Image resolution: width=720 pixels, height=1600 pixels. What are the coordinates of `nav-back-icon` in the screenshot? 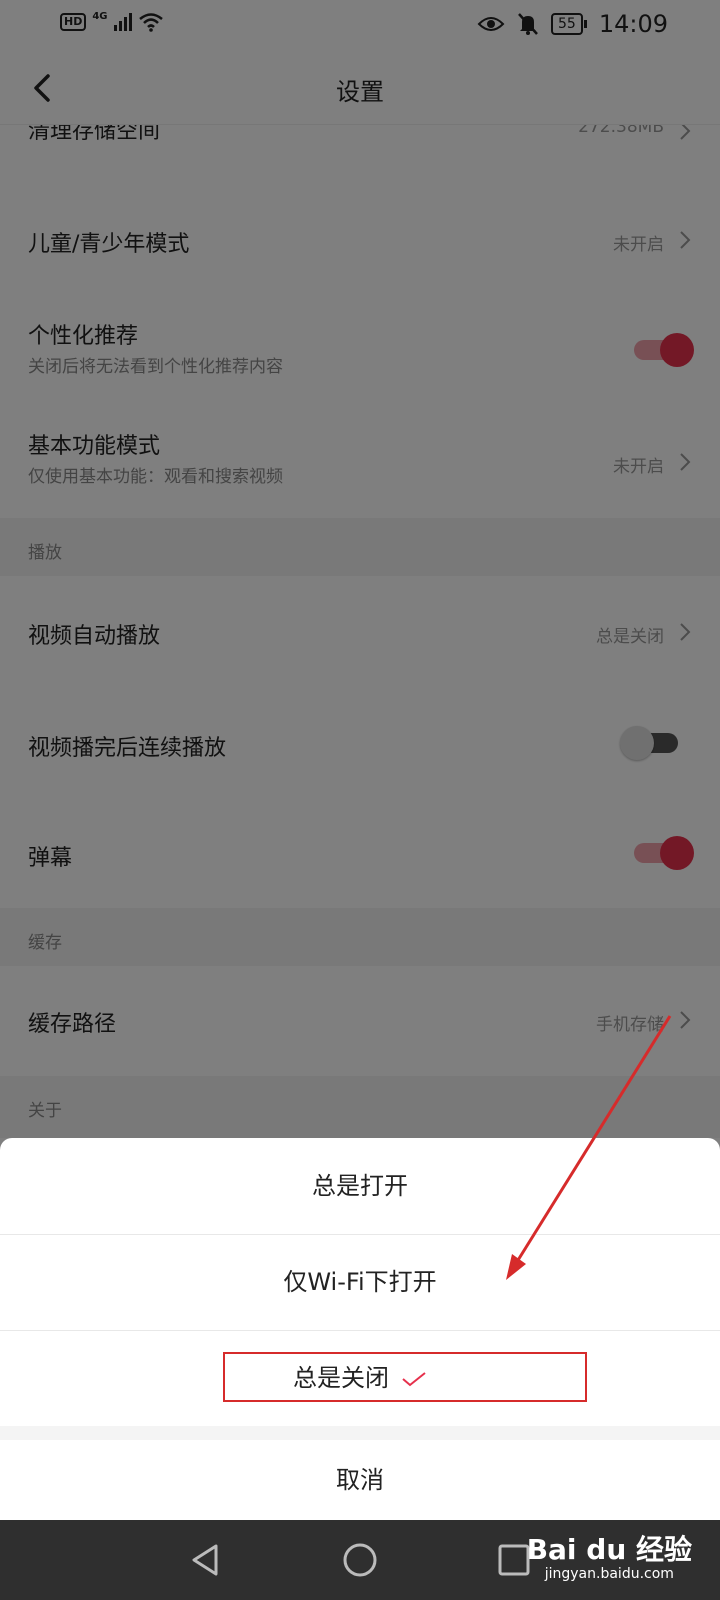 It's located at (206, 1560).